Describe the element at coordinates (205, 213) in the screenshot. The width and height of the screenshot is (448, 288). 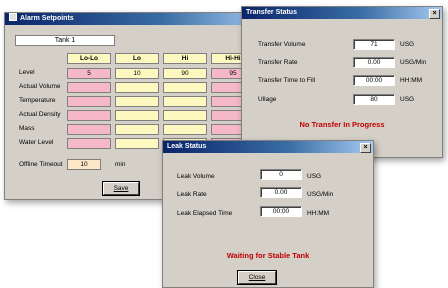
I see `leak-elapsed-time-label: Leak Elapsed Time` at that location.